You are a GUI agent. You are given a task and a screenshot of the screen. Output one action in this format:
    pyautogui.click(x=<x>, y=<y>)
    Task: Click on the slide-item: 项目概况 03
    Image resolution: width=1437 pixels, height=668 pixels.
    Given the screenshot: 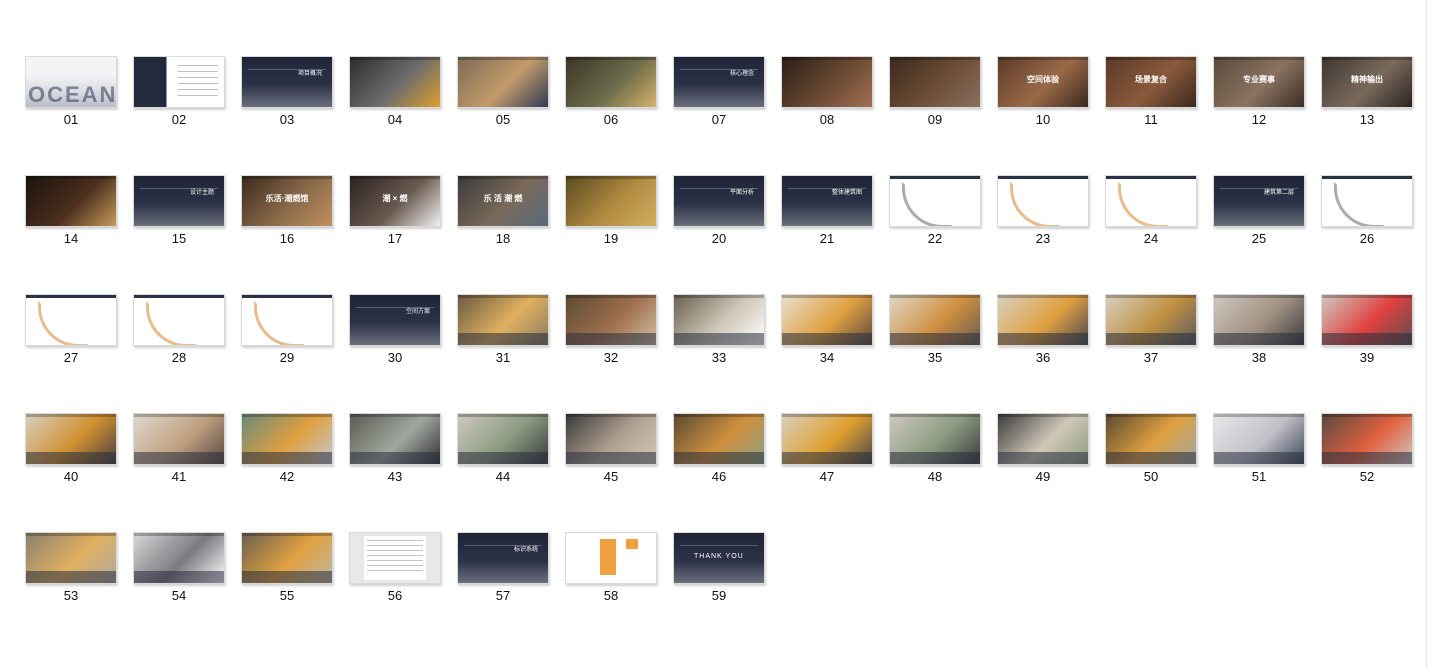 What is the action you would take?
    pyautogui.click(x=287, y=91)
    